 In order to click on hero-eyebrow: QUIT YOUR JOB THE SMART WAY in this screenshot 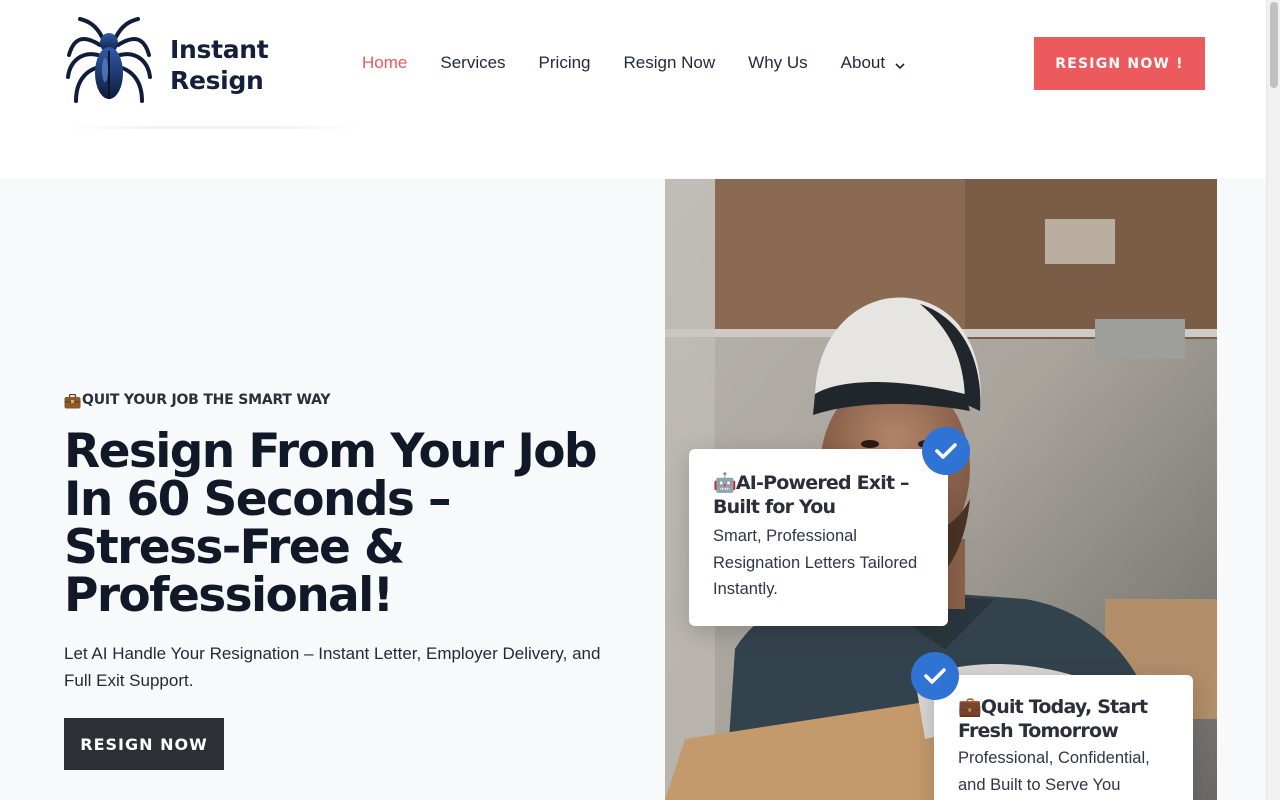, I will do `click(197, 400)`.